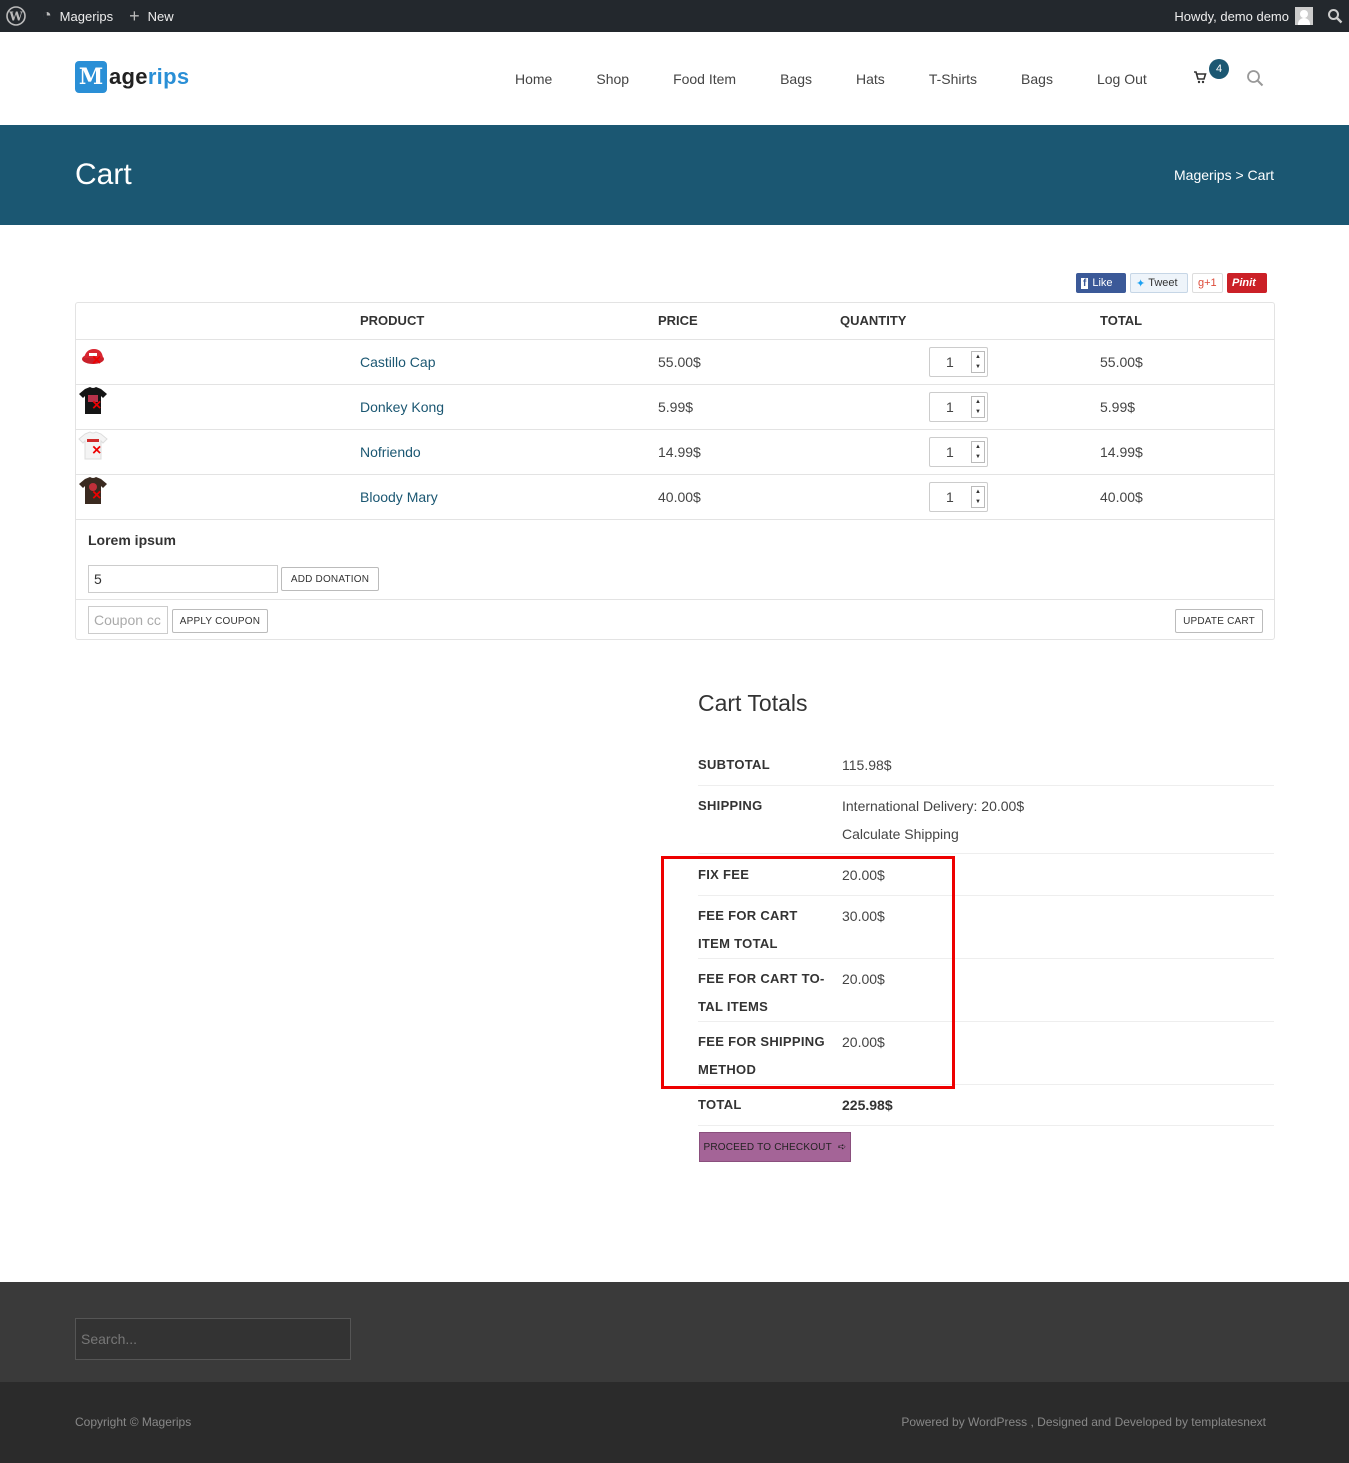 This screenshot has width=1349, height=1463. Describe the element at coordinates (1037, 79) in the screenshot. I see `nav-bags-2: Bags` at that location.